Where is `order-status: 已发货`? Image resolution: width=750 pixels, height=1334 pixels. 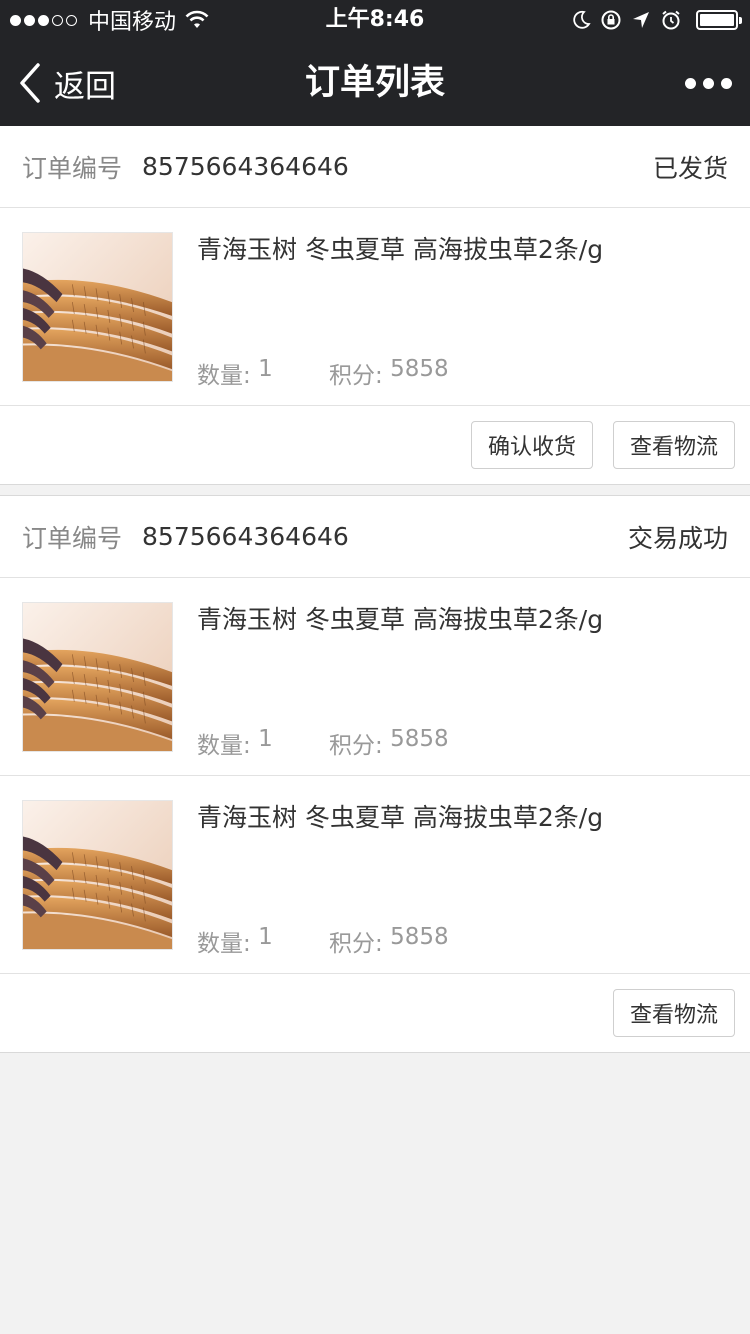 order-status: 已发货 is located at coordinates (690, 168).